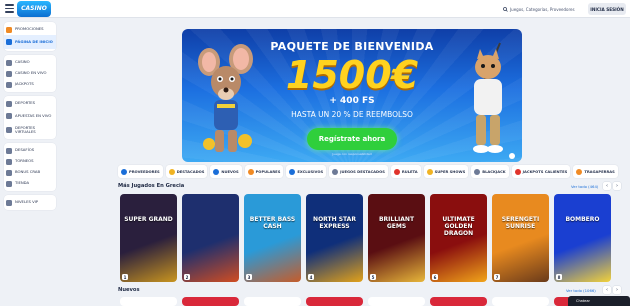 This screenshot has height=306, width=630. I want to click on game-rank: 2, so click(187, 277).